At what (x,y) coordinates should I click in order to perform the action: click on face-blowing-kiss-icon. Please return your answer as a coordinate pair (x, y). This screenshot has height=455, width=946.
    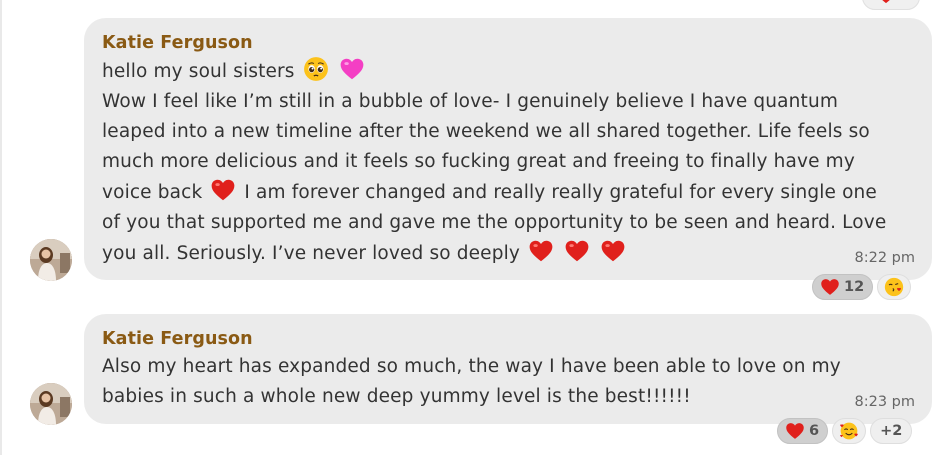
    Looking at the image, I should click on (894, 287).